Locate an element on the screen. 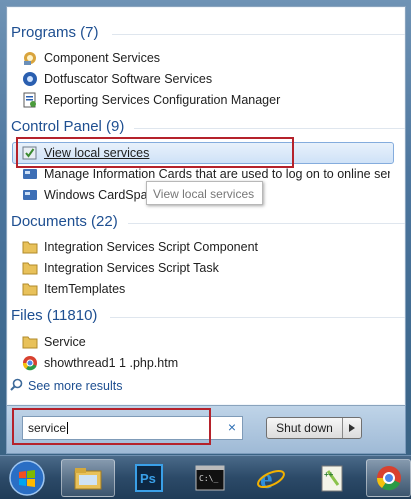  section-header-files: Files (11810) is located at coordinates (54, 315).